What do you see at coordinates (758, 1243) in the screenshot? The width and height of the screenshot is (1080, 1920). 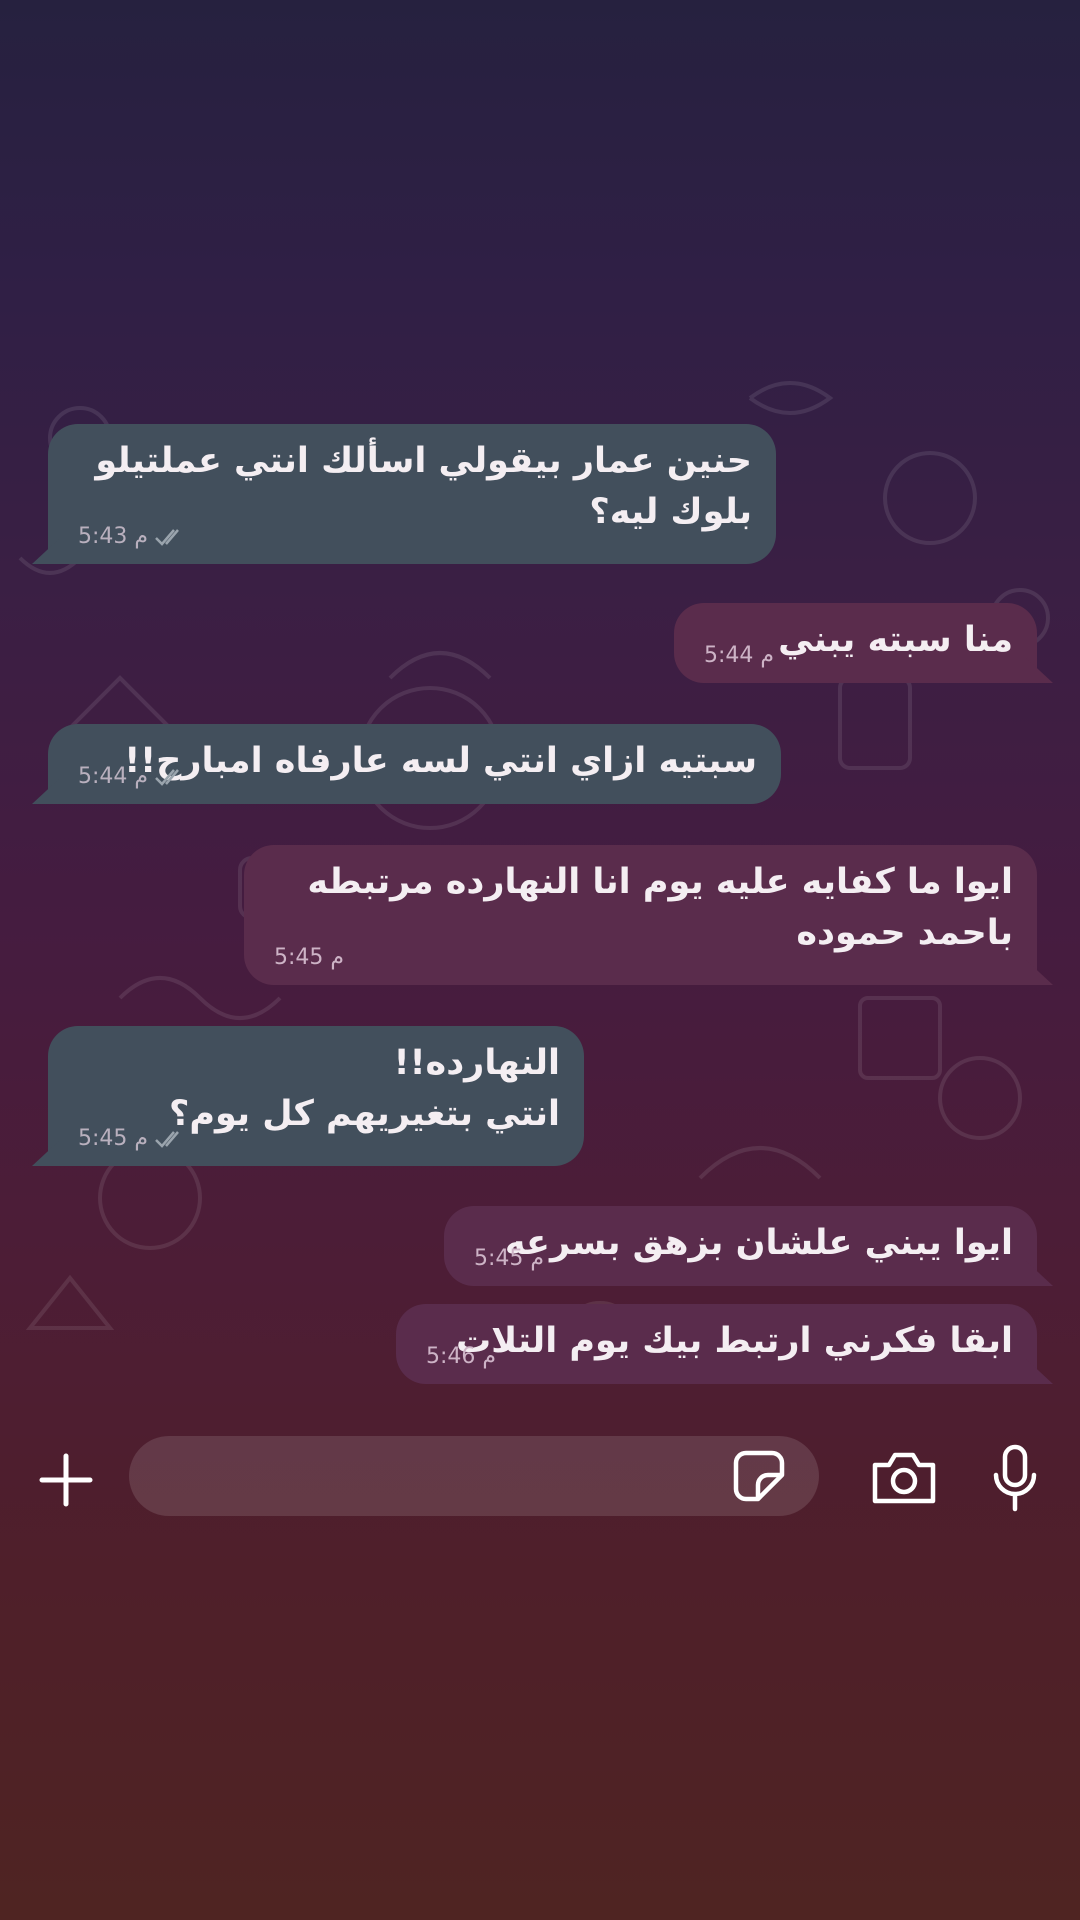 I see `message-text: ايوا يبني علشان بزهق بسرعه` at bounding box center [758, 1243].